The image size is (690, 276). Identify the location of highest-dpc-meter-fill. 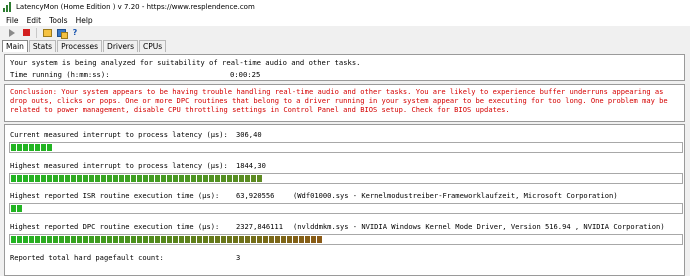
(166, 239).